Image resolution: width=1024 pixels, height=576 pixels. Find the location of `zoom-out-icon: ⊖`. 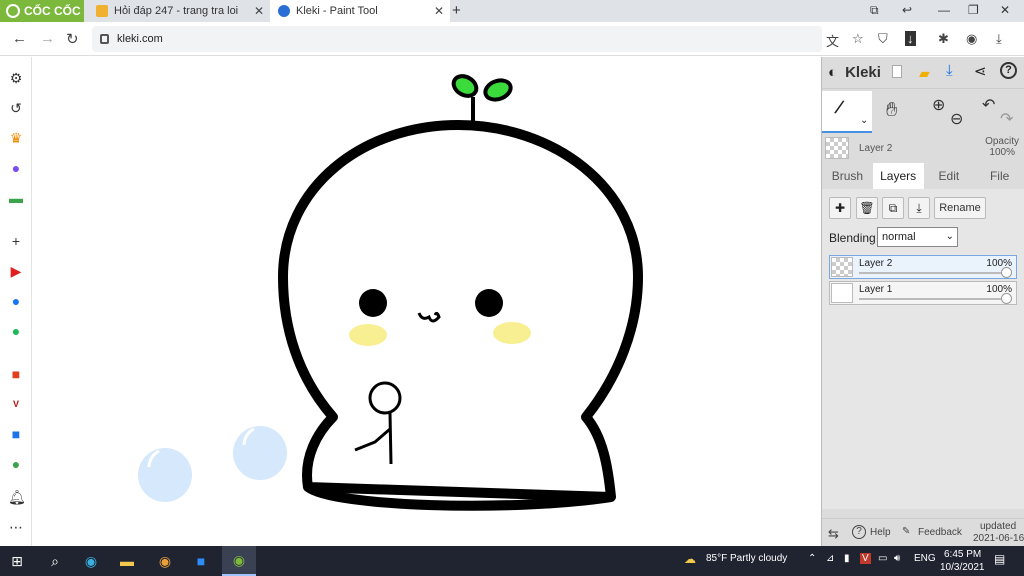

zoom-out-icon: ⊖ is located at coordinates (956, 119).